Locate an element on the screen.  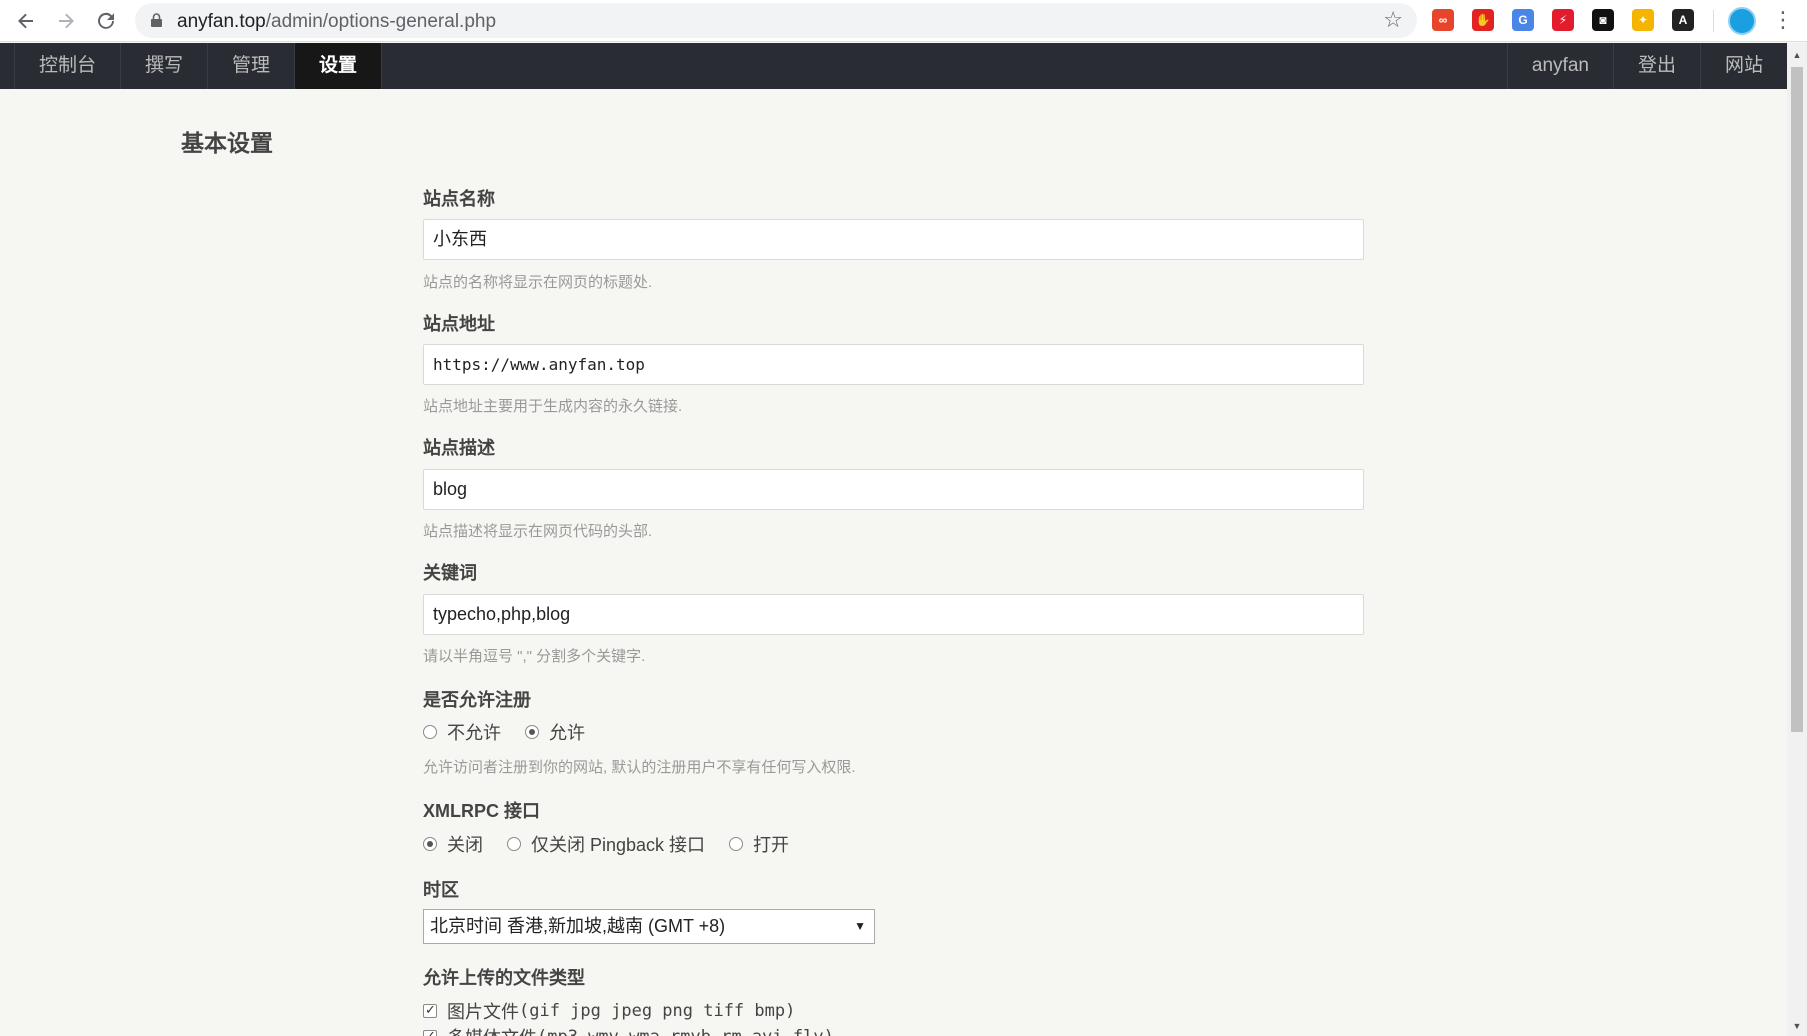
dark-extension-icon: A is located at coordinates (1683, 20).